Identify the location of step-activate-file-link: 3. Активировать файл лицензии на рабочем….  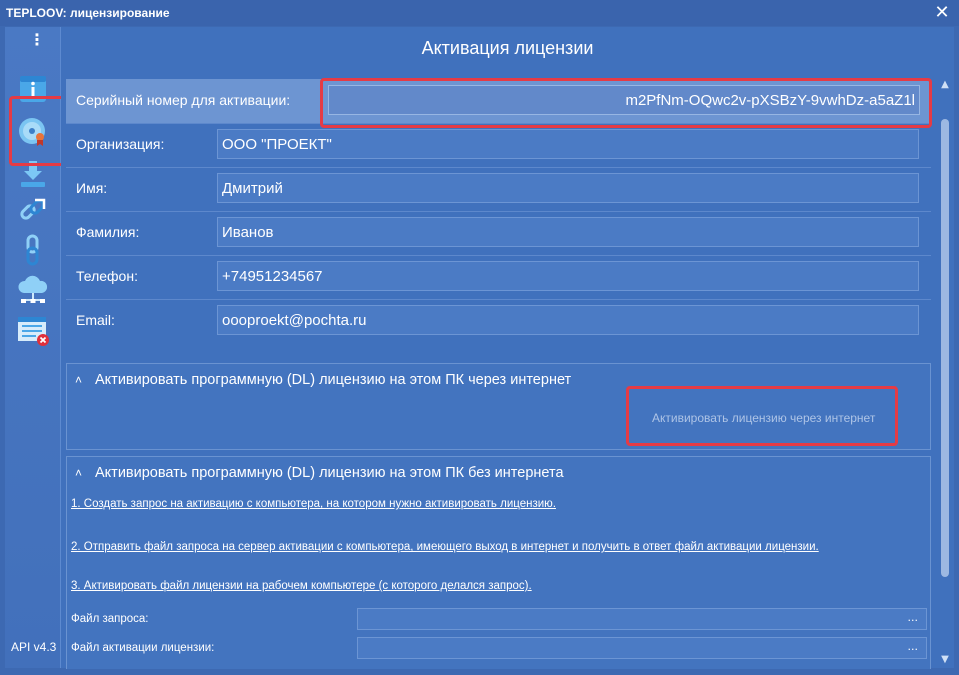
(301, 586).